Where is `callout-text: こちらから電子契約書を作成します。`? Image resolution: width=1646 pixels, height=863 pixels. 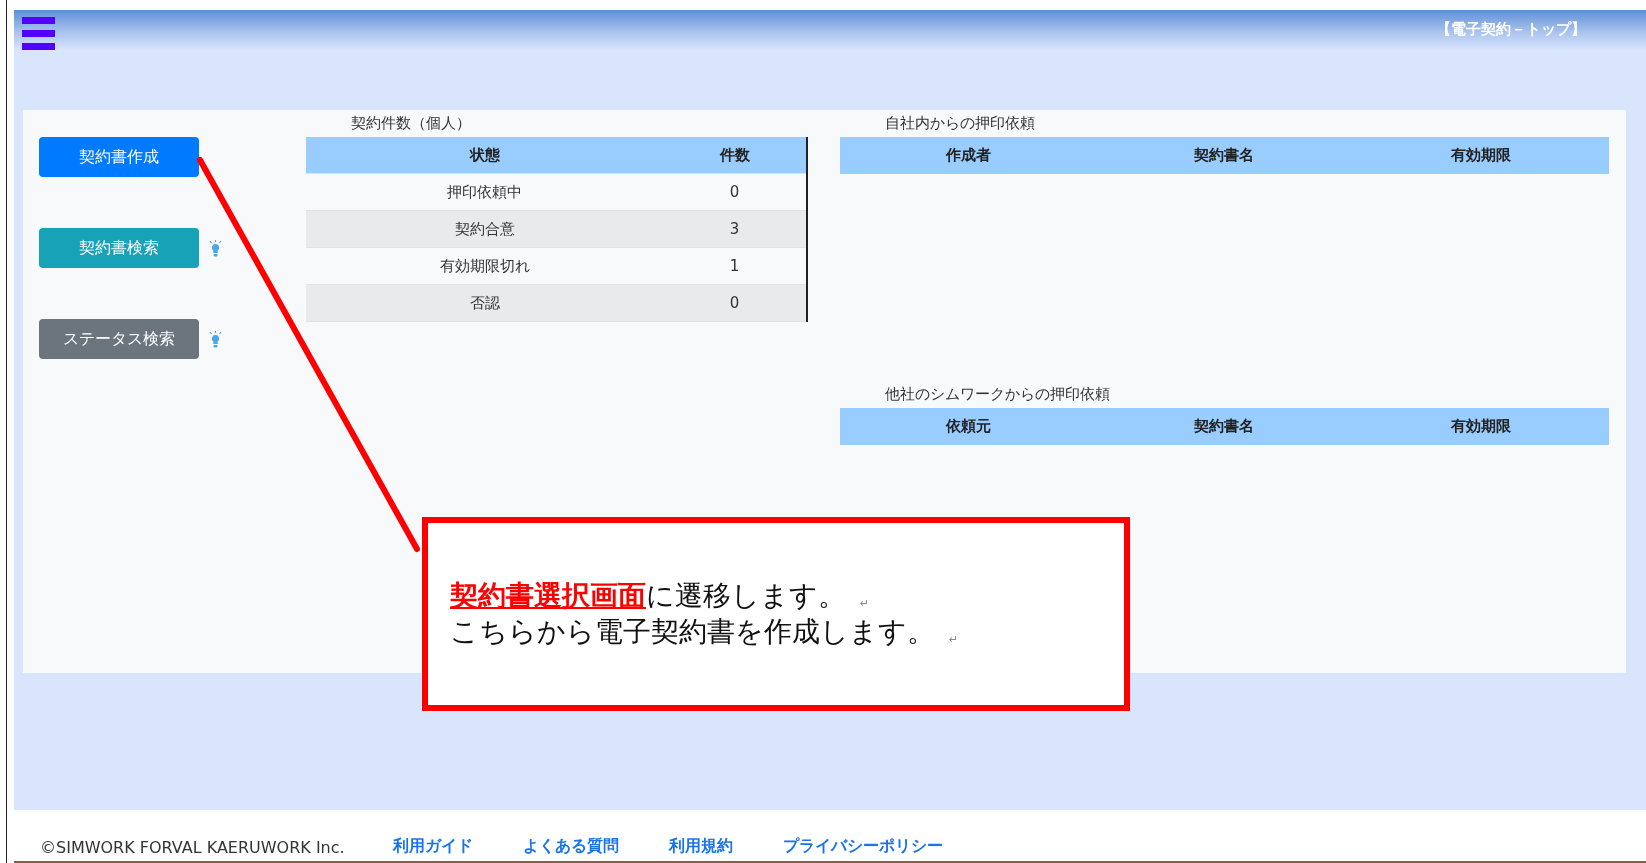 callout-text: こちらから電子契約書を作成します。 is located at coordinates (692, 632).